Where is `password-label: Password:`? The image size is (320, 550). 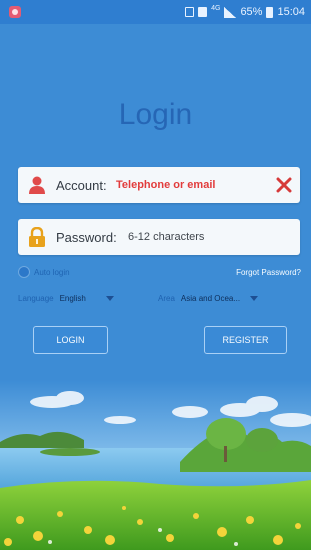
password-label: Password: is located at coordinates (86, 237).